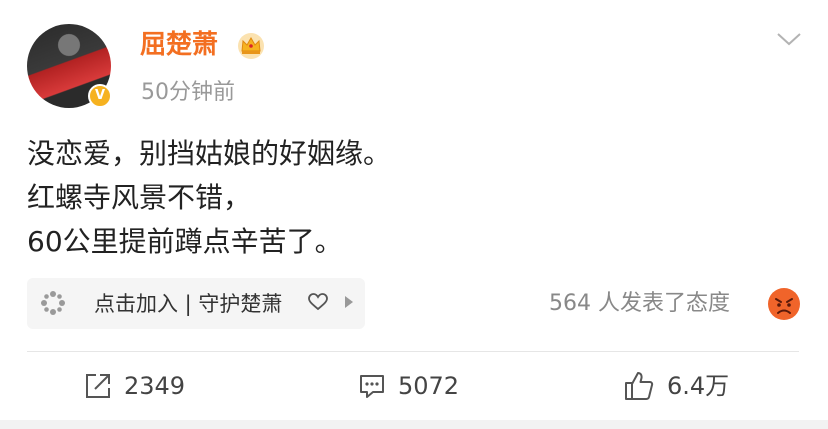  What do you see at coordinates (429, 386) in the screenshot?
I see `comment-count: 5072` at bounding box center [429, 386].